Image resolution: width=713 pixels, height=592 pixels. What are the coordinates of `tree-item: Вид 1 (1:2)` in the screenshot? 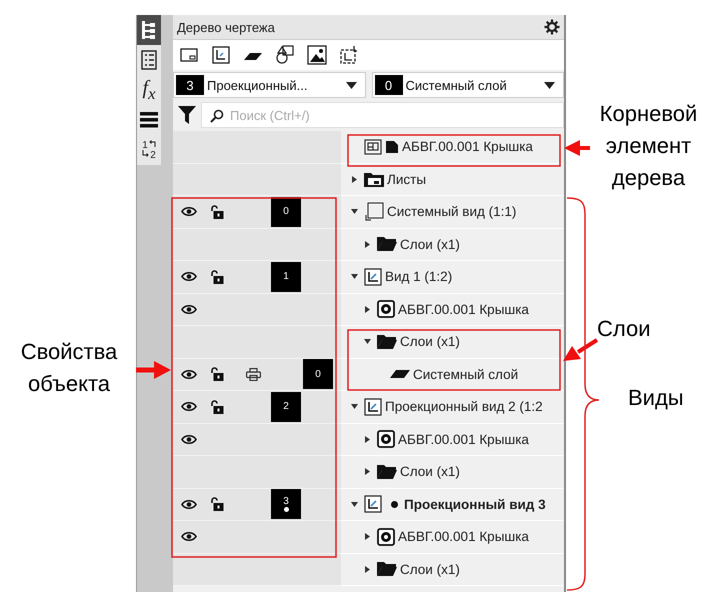 It's located at (418, 276).